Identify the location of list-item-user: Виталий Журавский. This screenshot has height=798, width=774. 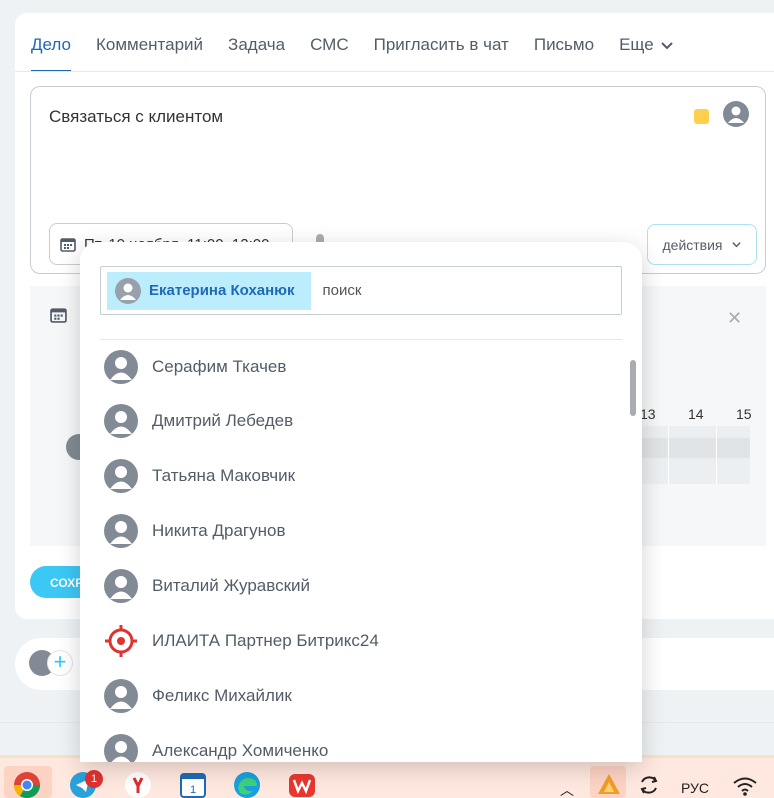
(361, 585).